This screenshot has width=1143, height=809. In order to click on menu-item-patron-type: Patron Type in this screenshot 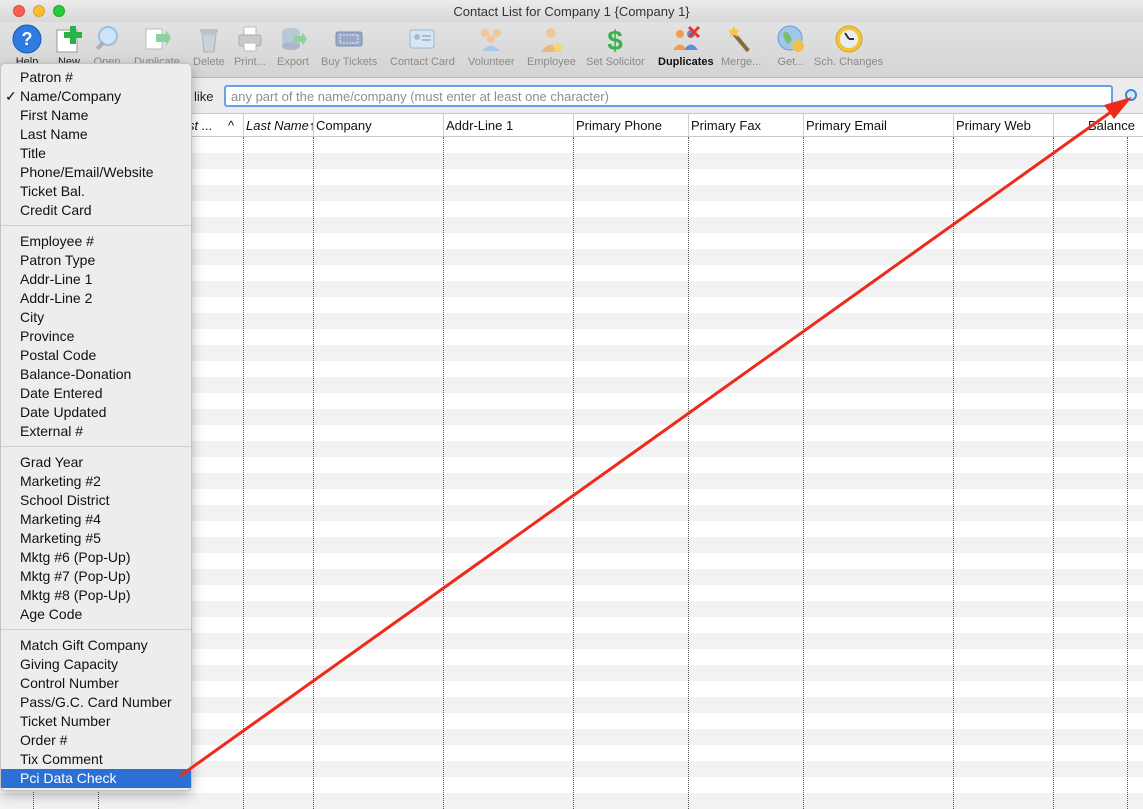, I will do `click(96, 260)`.